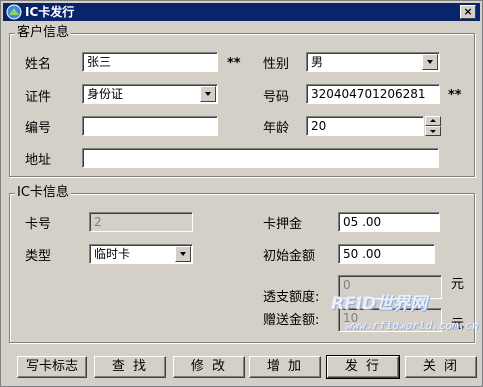 The image size is (483, 387). What do you see at coordinates (389, 222) in the screenshot?
I see `deposit-input: 05 .00` at bounding box center [389, 222].